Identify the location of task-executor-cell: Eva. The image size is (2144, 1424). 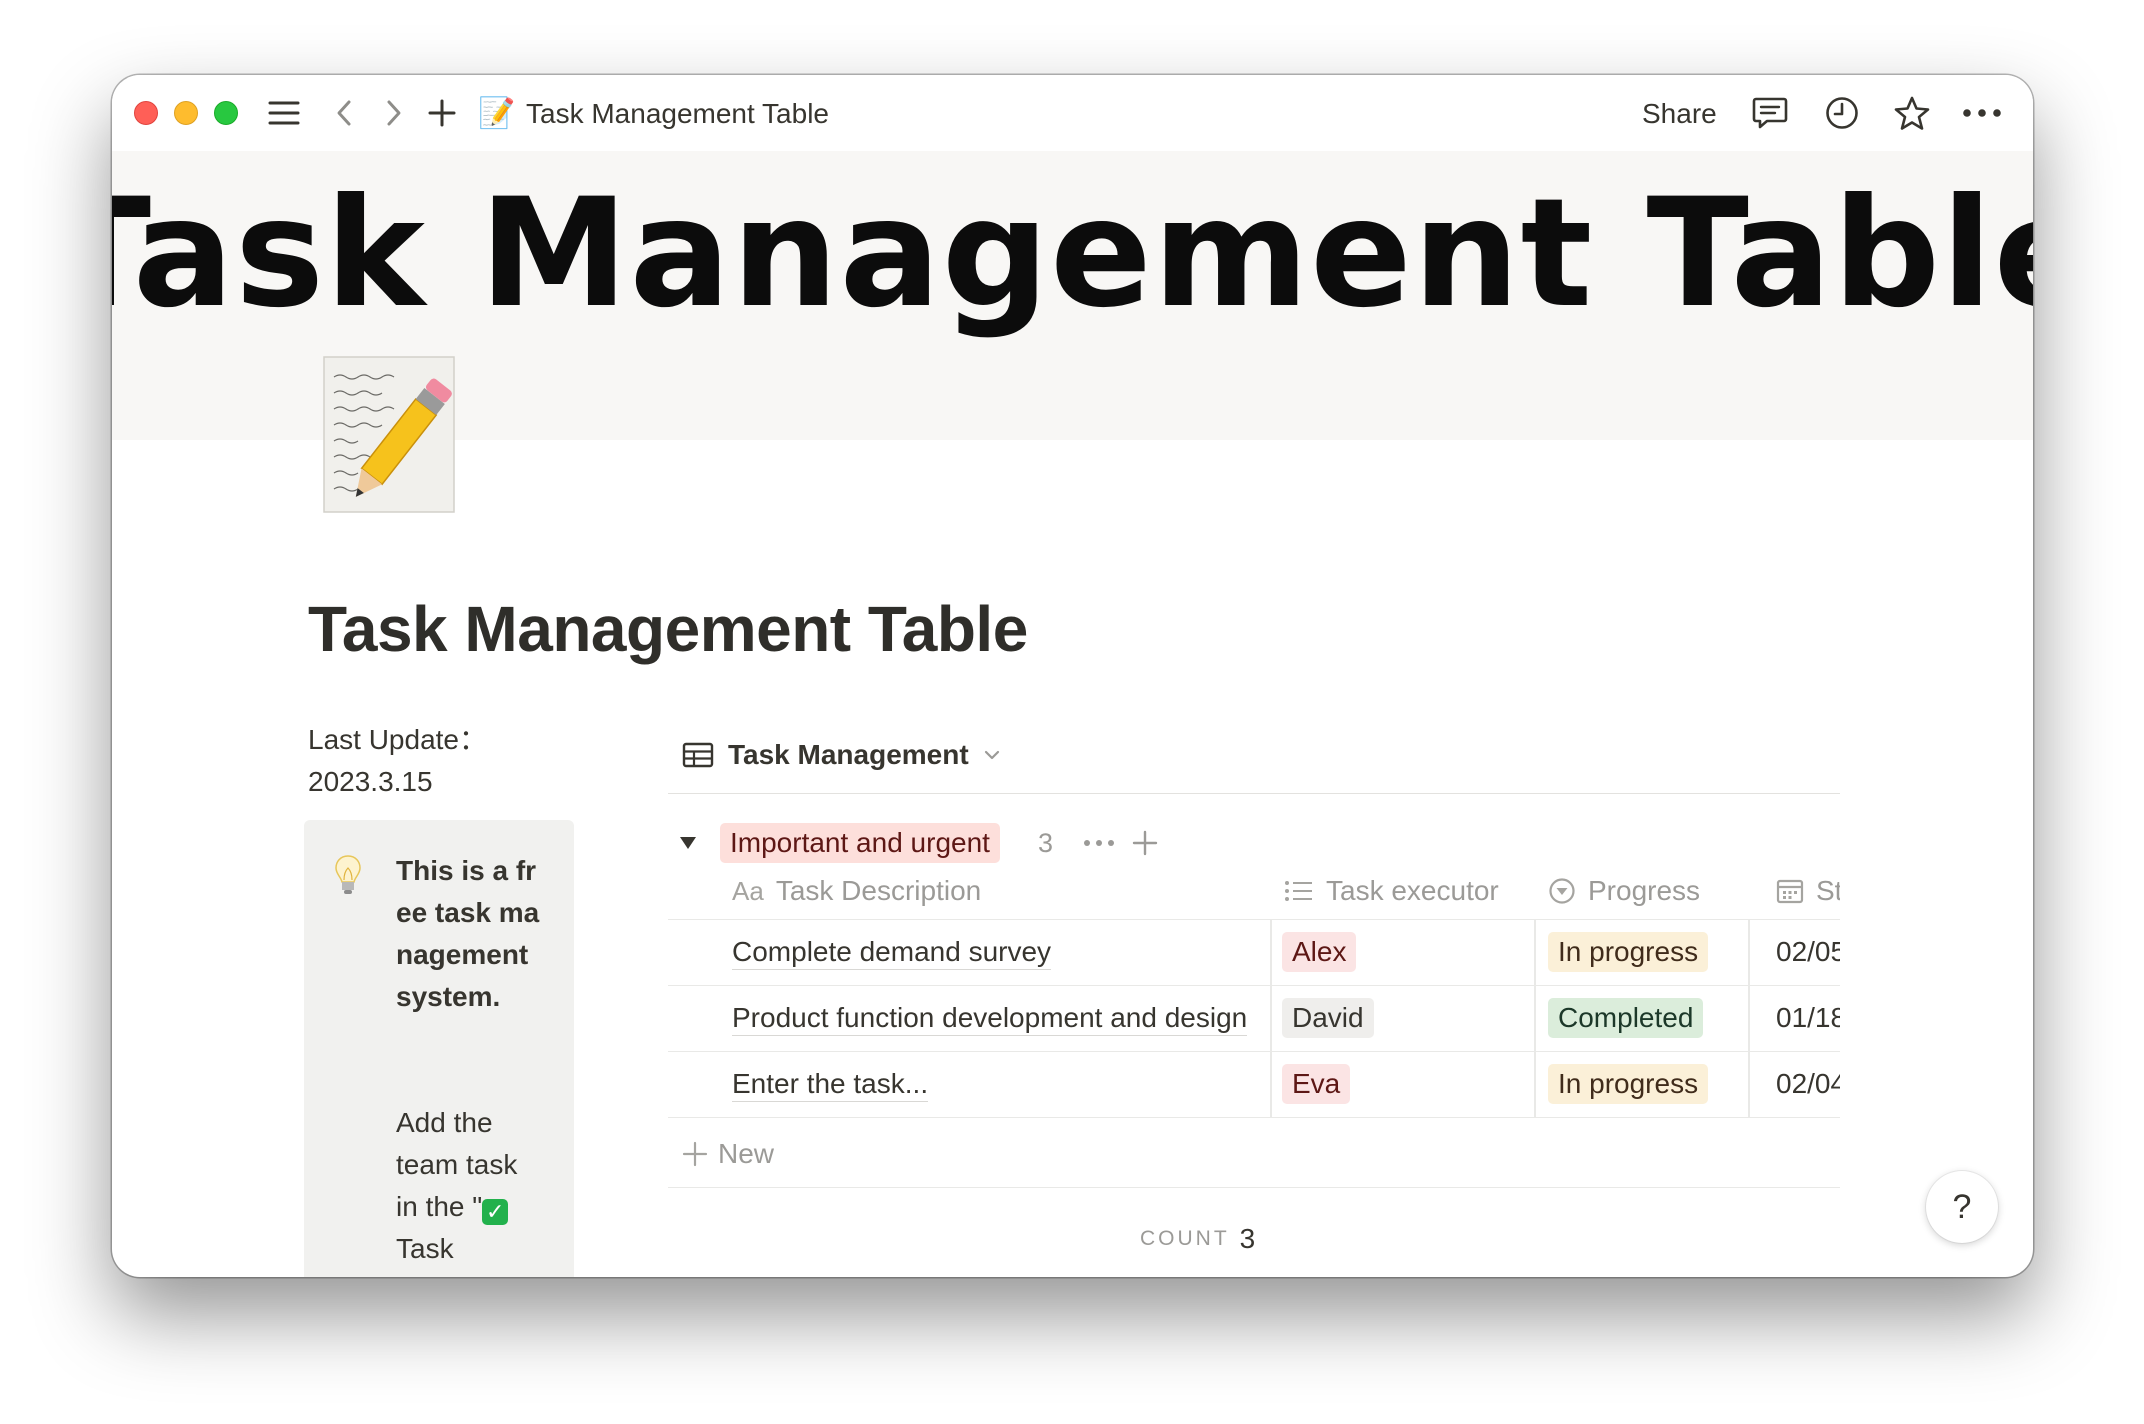
(1316, 1084).